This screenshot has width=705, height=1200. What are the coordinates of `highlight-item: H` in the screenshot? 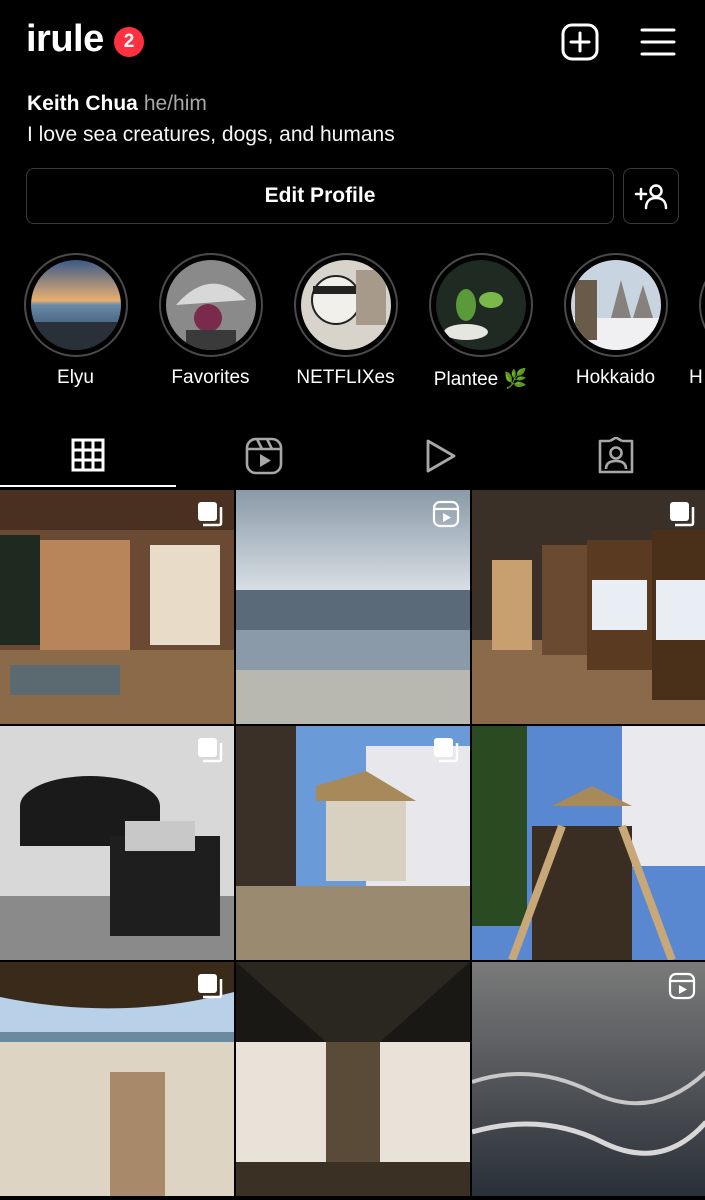 It's located at (694, 321).